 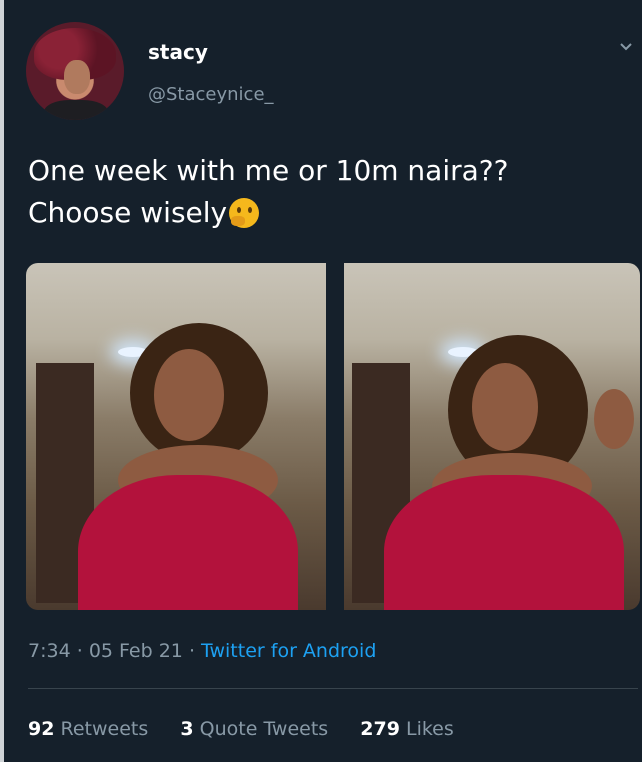 I want to click on avatar-face, so click(x=77, y=77).